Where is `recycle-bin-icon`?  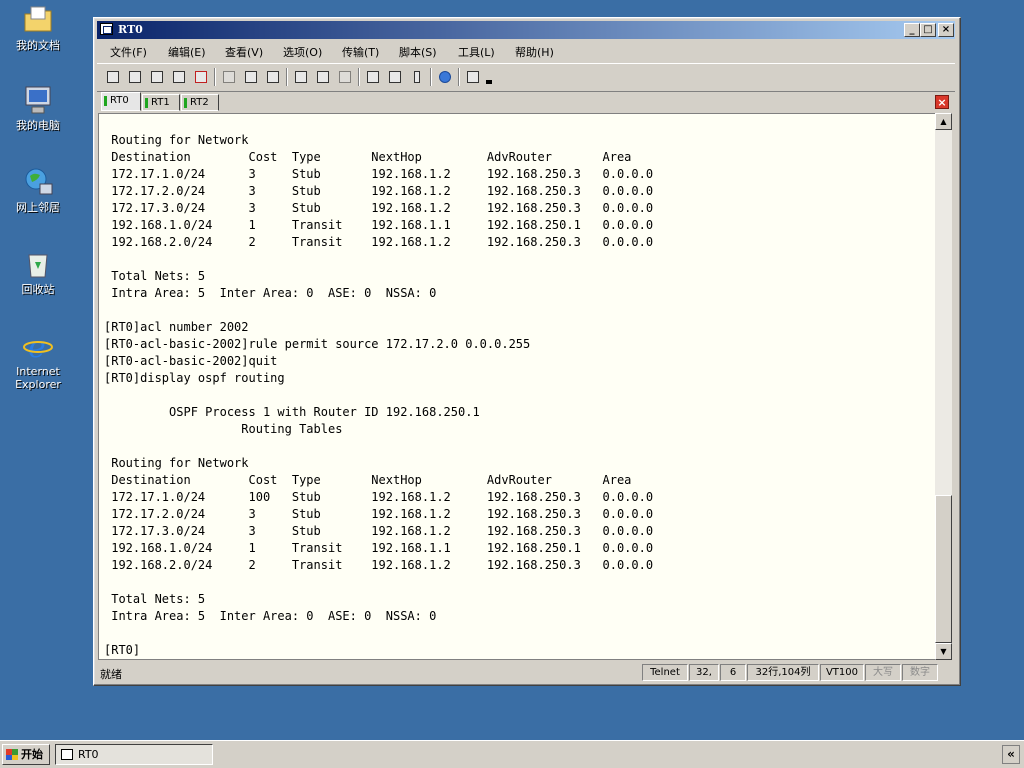
recycle-bin-icon is located at coordinates (38, 264).